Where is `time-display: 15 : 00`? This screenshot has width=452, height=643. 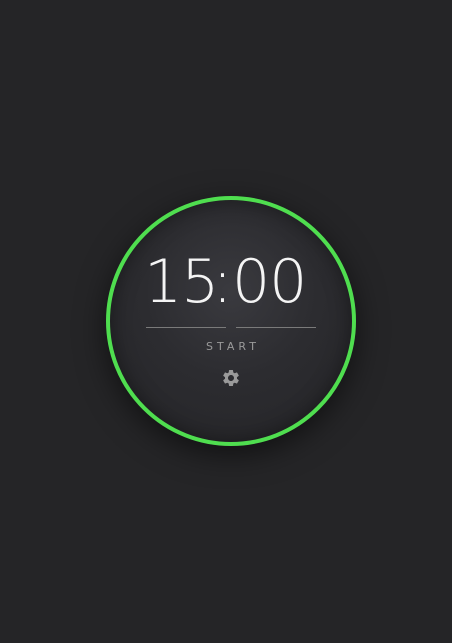 time-display: 15 : 00 is located at coordinates (231, 282).